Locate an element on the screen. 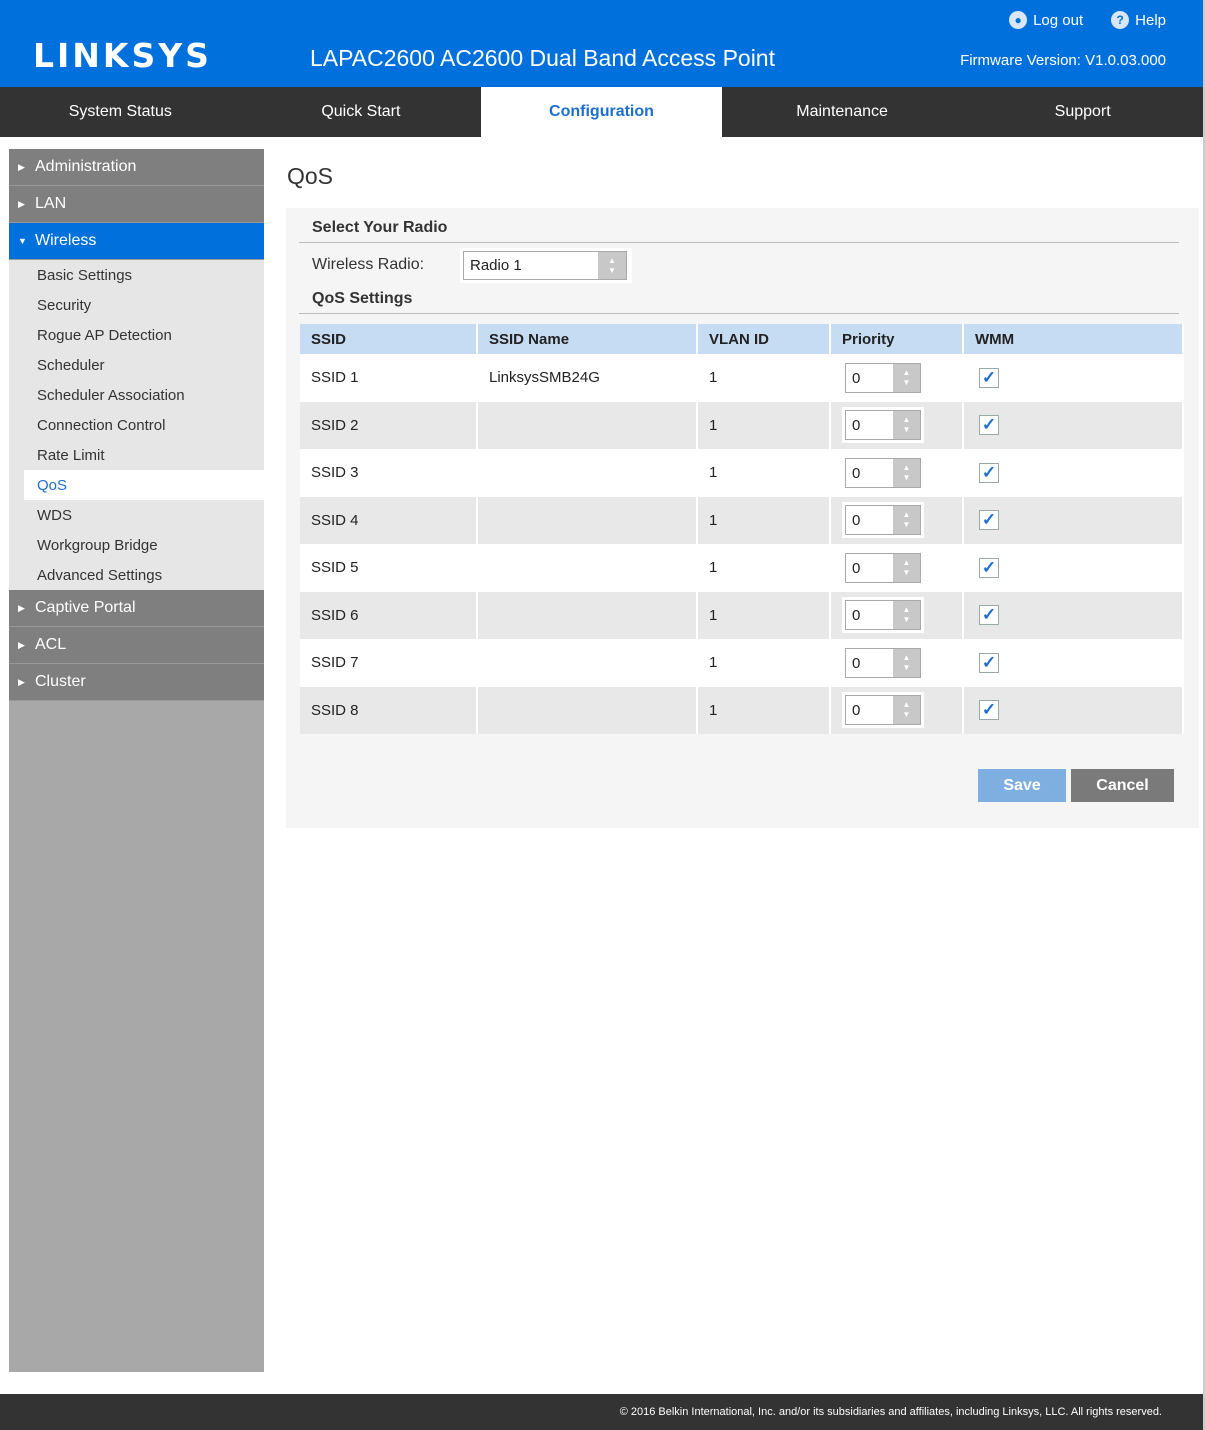 This screenshot has width=1205, height=1430. divider is located at coordinates (739, 313).